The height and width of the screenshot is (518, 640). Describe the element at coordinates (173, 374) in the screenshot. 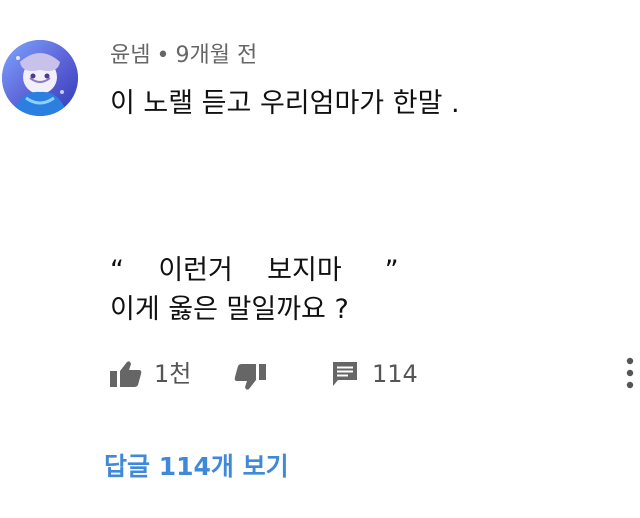

I see `like-count: 1천` at that location.